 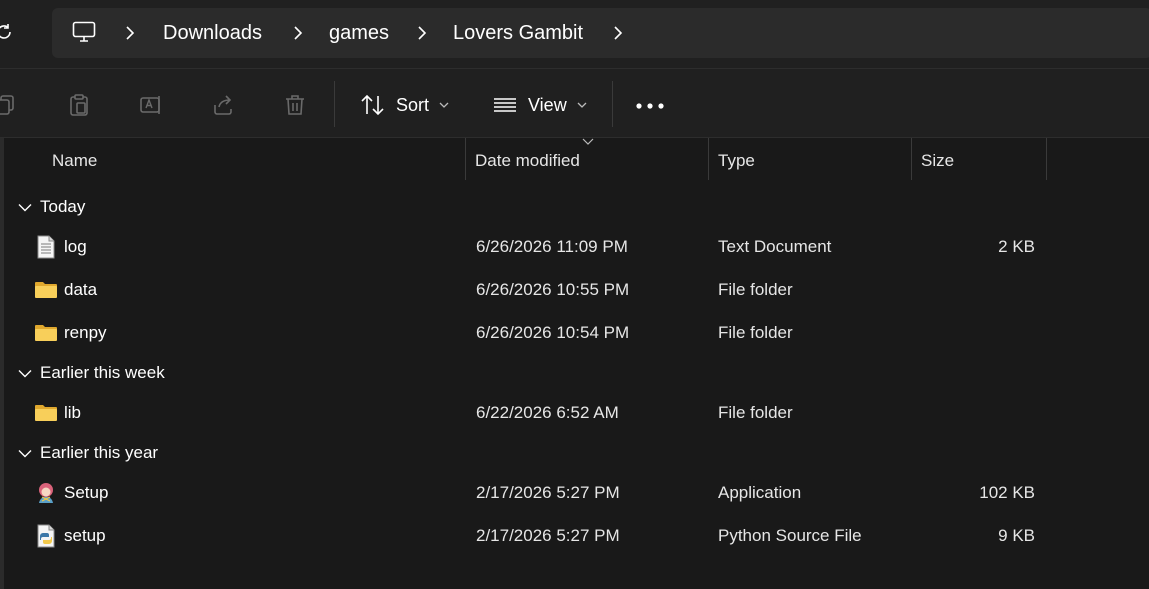 What do you see at coordinates (552, 246) in the screenshot?
I see `file-date: 6/26/2026 11:09 PM` at bounding box center [552, 246].